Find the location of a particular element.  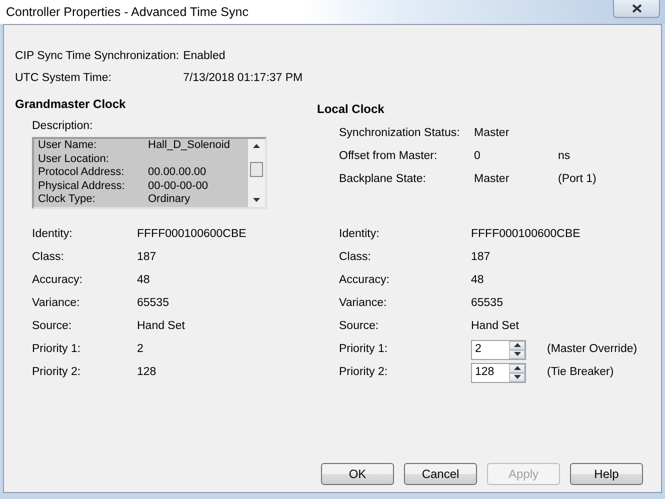

field-note: (Tie Breaker) is located at coordinates (580, 372).